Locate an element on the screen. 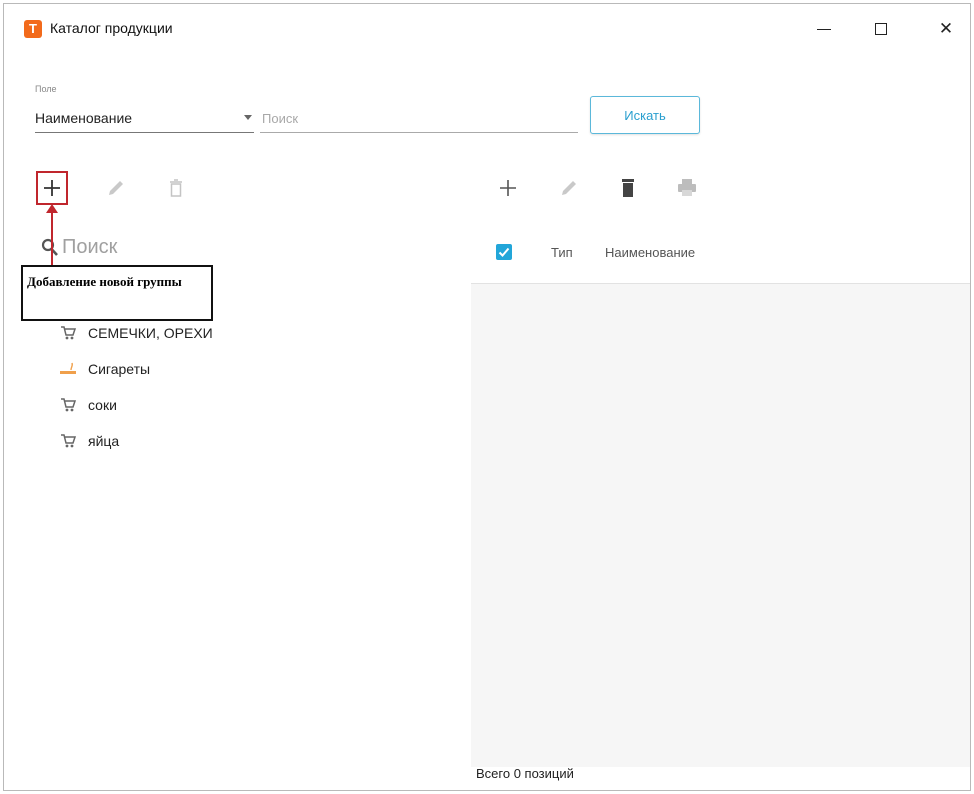  field-caption: Поле is located at coordinates (46, 89).